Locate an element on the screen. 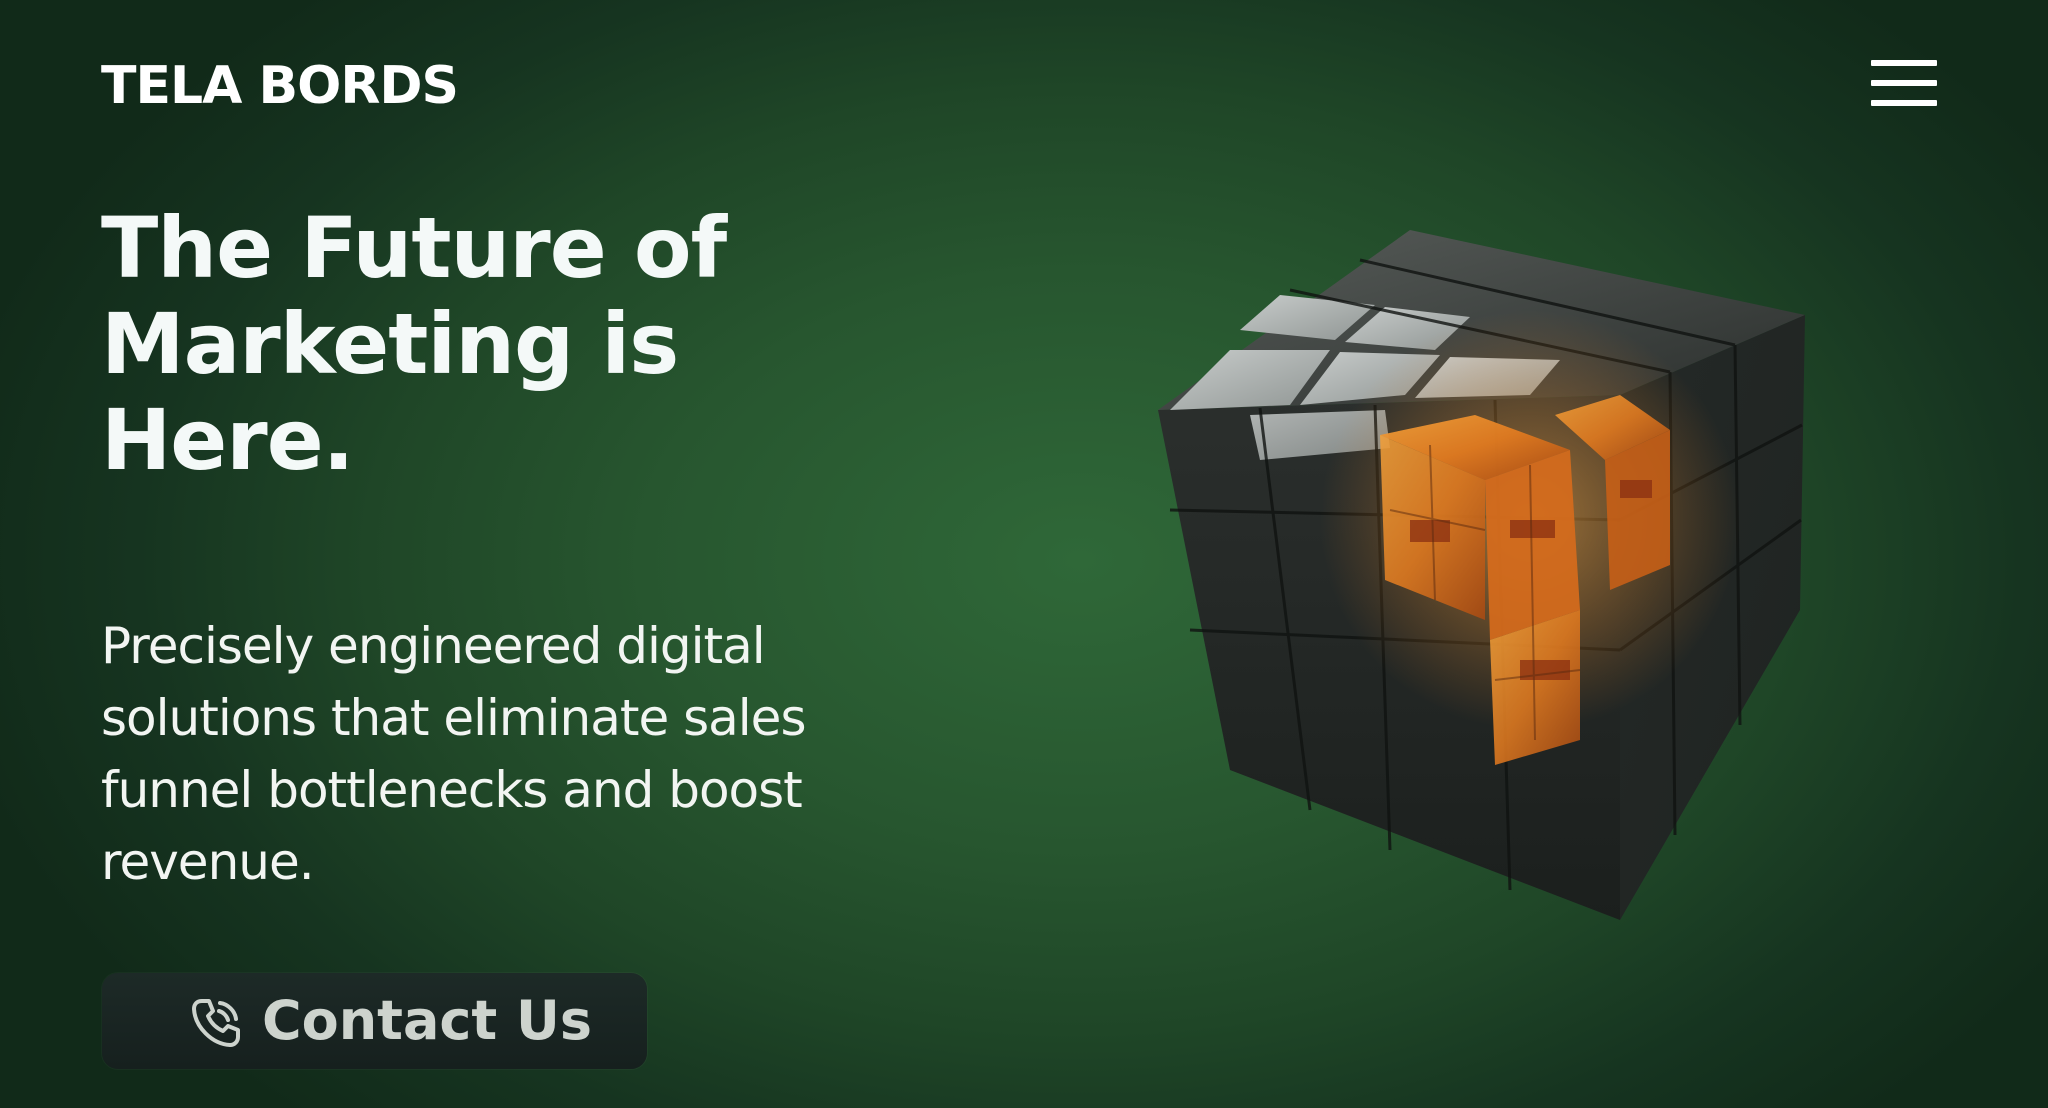 This screenshot has height=1108, width=2048. hamburger-menu-icon is located at coordinates (1904, 84).